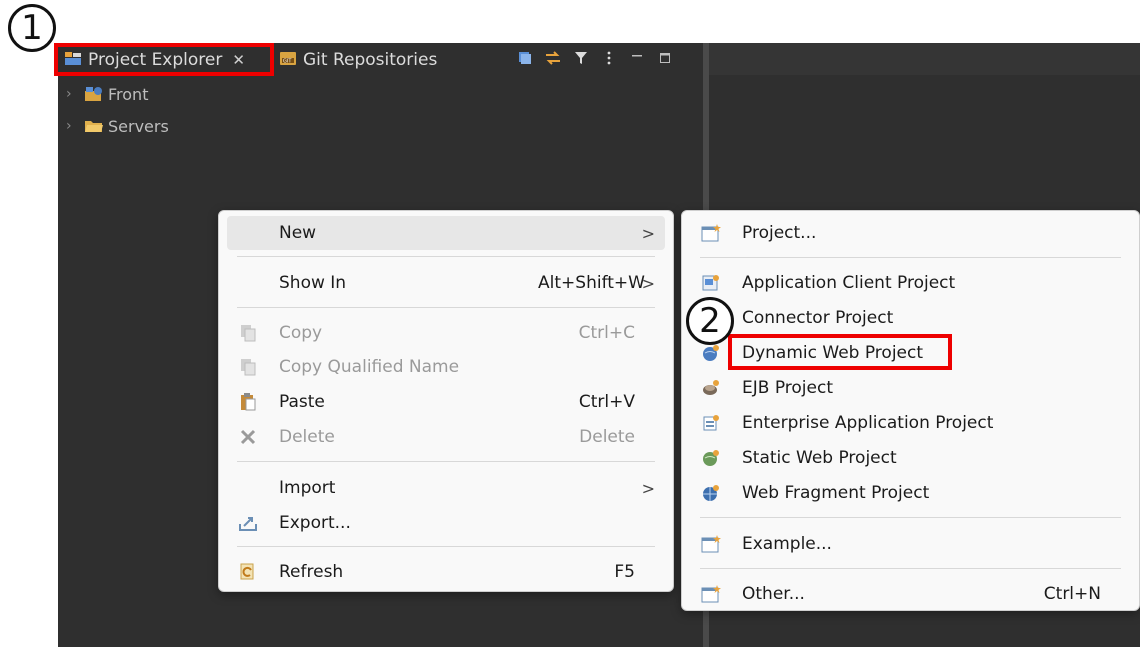 The width and height of the screenshot is (1140, 647). I want to click on git-repositories-icon: GIT, so click(288, 60).